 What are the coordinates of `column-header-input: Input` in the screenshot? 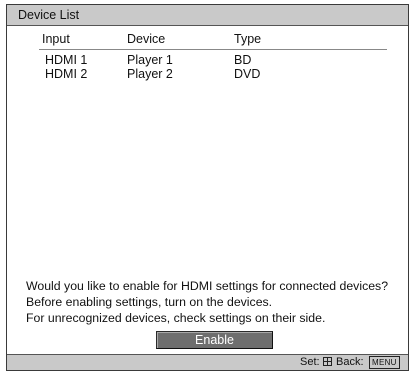 It's located at (56, 39).